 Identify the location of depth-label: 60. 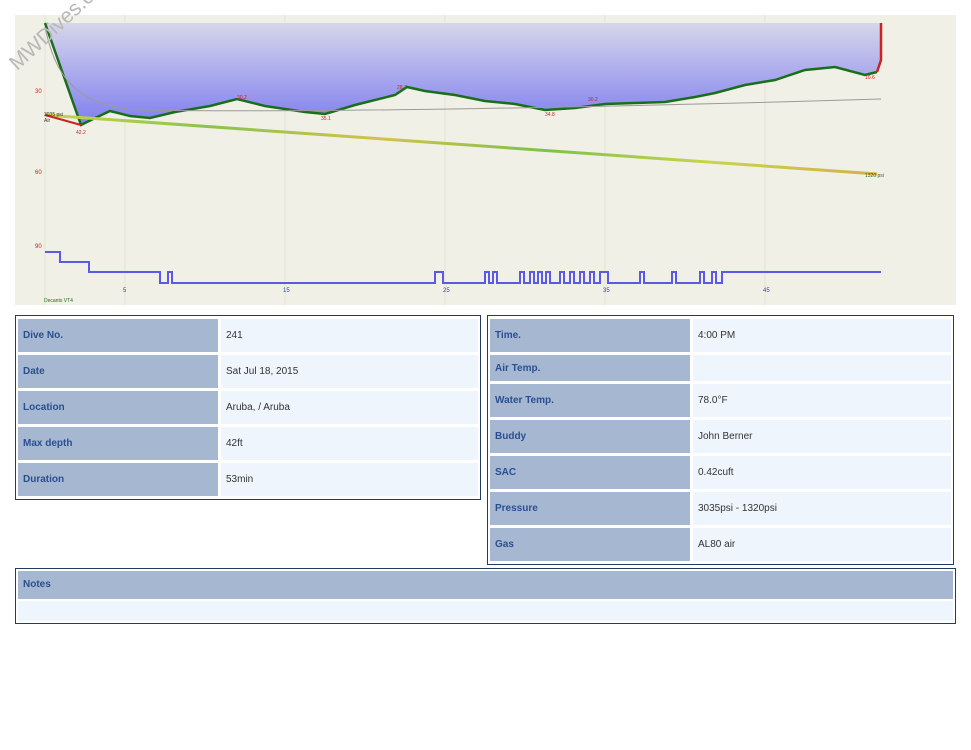
(38, 173).